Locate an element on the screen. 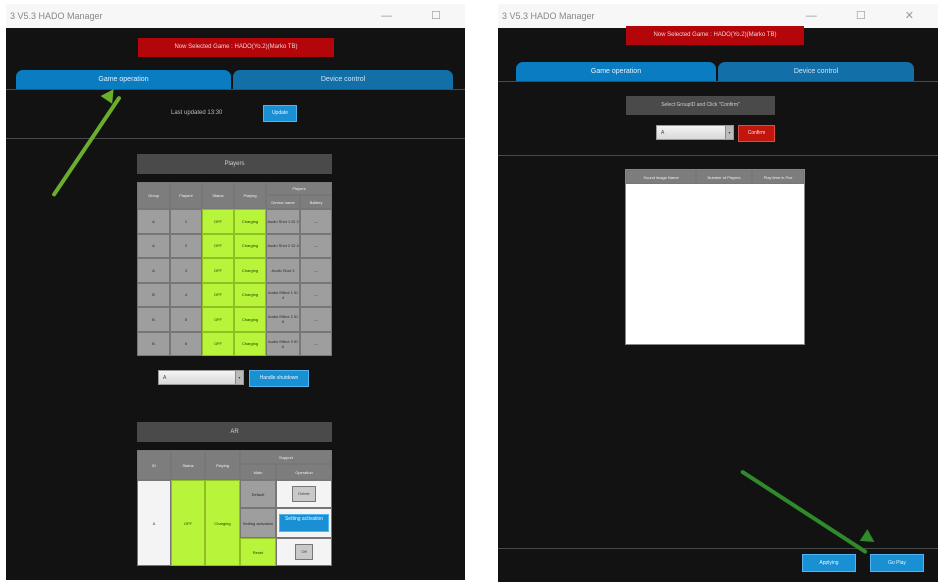 This screenshot has width=939, height=582. player-number-cell: 1 is located at coordinates (186, 221).